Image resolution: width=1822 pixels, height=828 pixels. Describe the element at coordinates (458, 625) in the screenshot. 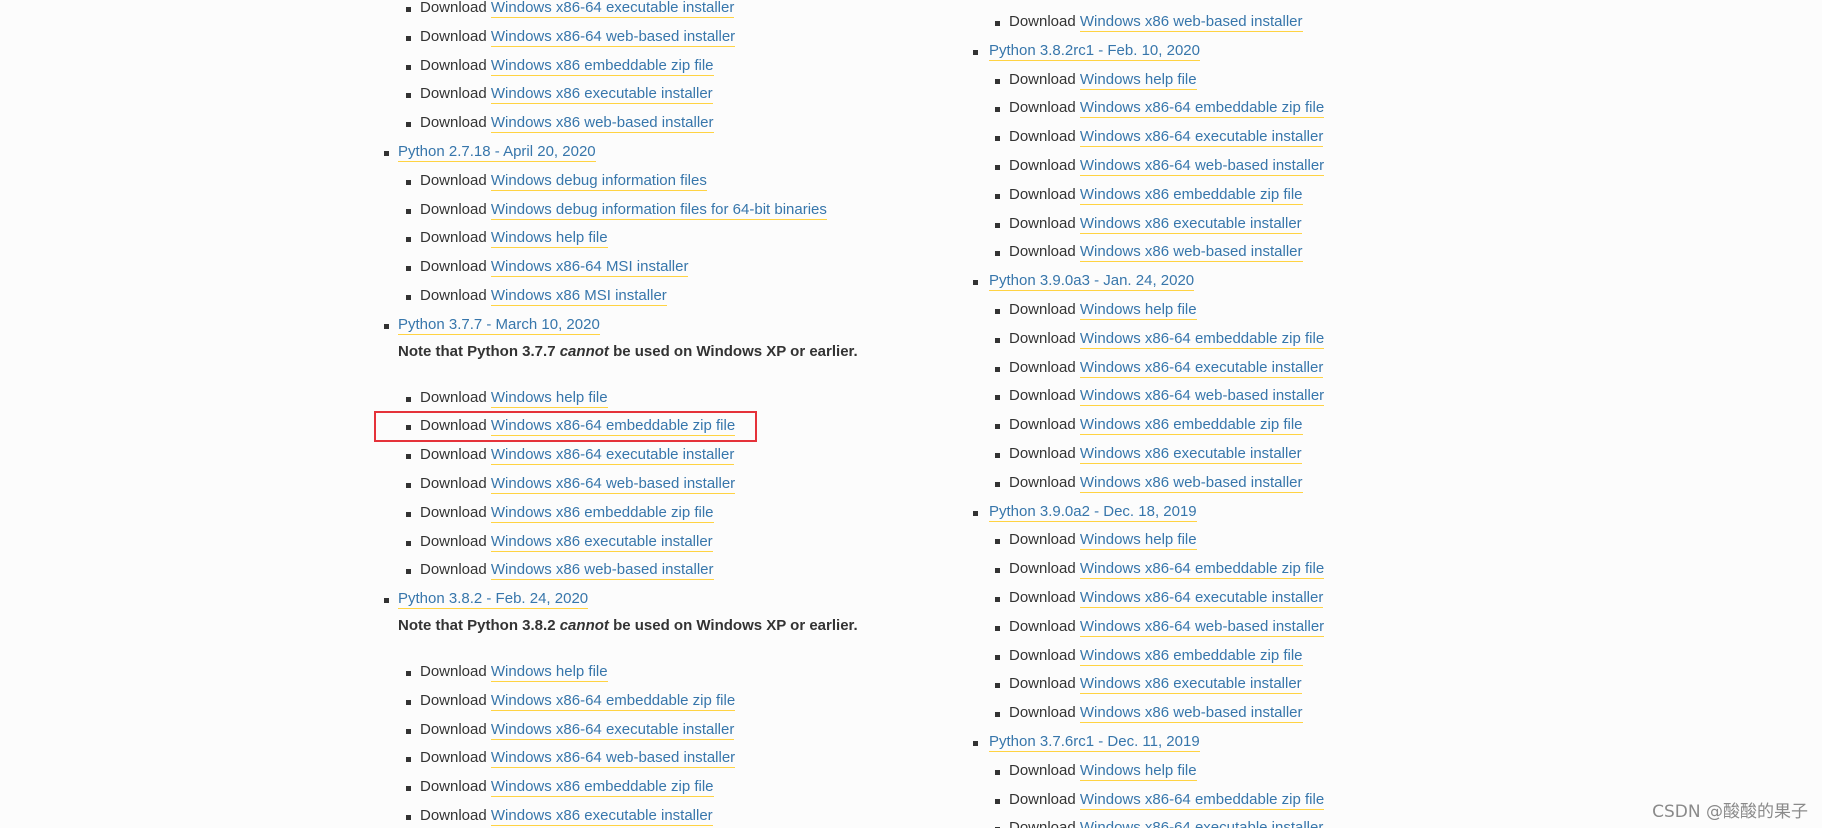

I see `note-text-before: Note that Python` at that location.